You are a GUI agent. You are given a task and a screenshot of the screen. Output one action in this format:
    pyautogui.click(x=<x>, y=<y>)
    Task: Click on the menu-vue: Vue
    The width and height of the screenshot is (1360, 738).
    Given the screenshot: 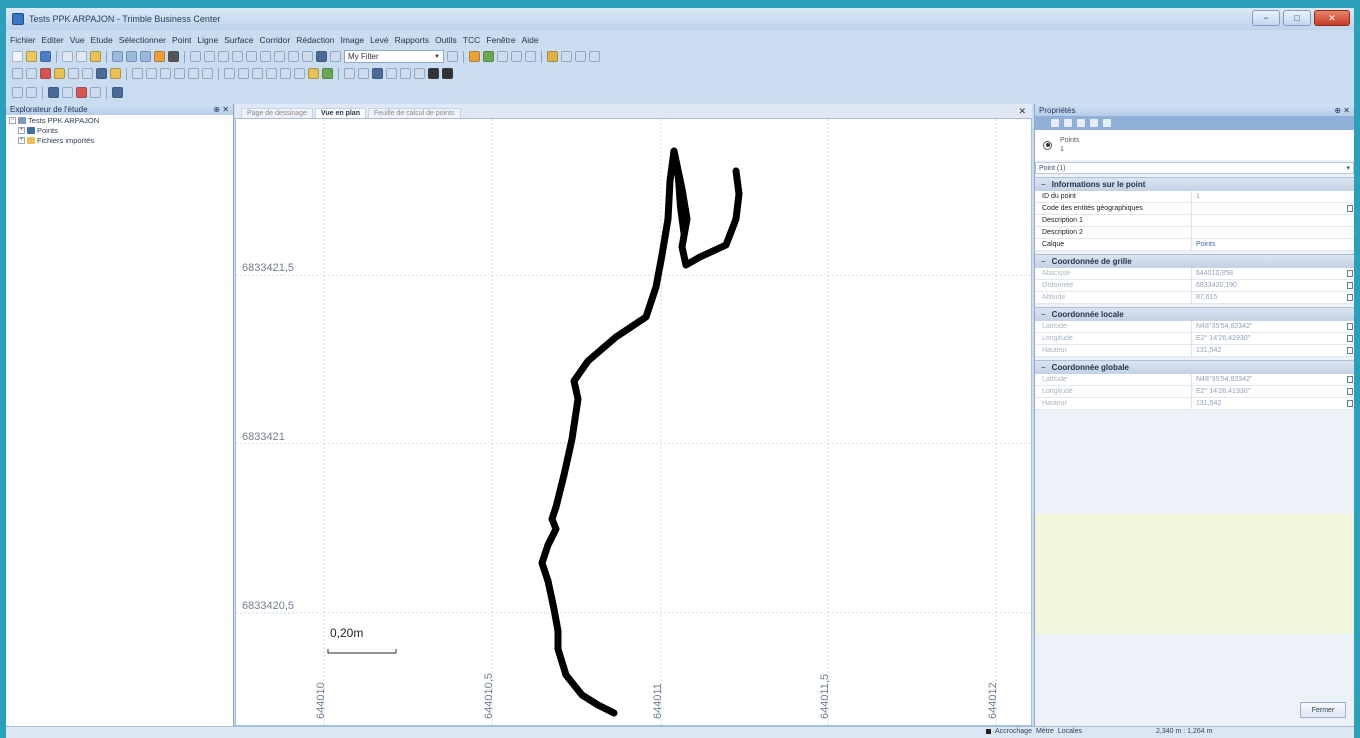 What is the action you would take?
    pyautogui.click(x=77, y=40)
    